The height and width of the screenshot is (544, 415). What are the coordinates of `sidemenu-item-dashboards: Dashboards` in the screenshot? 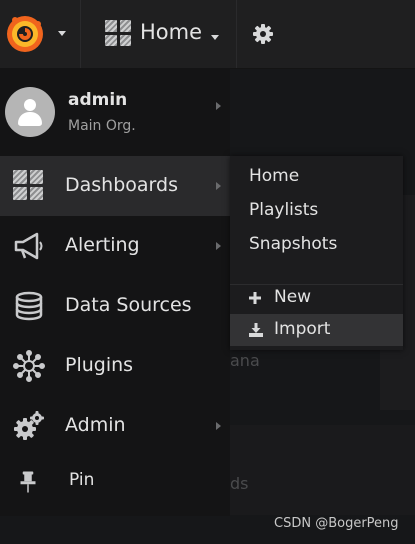 It's located at (115, 186).